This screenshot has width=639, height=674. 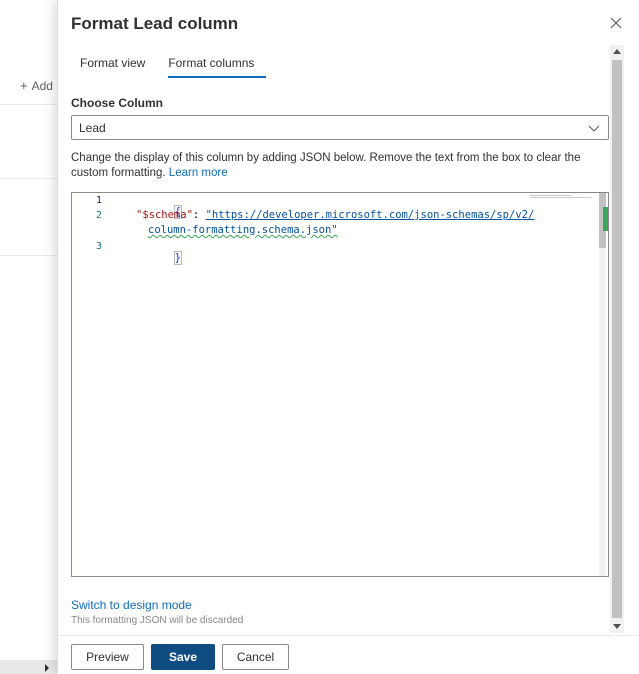 I want to click on panel-footer: Preview Save Cancel, so click(x=348, y=654).